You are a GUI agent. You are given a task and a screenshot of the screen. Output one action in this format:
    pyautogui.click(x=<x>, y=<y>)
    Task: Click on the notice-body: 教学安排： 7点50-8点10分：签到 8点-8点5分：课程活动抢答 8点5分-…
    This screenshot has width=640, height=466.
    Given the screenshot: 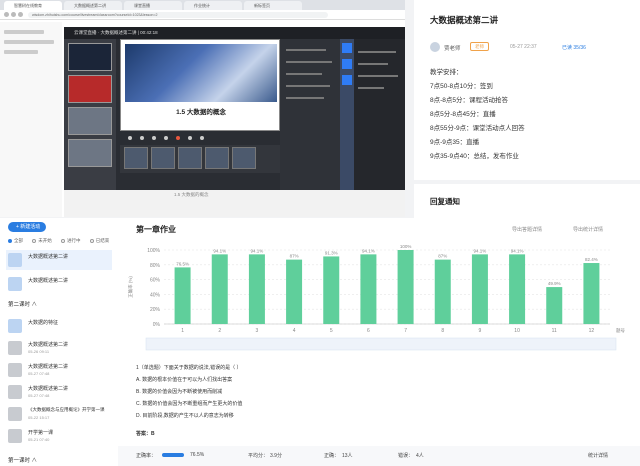 What is the action you would take?
    pyautogui.click(x=530, y=115)
    